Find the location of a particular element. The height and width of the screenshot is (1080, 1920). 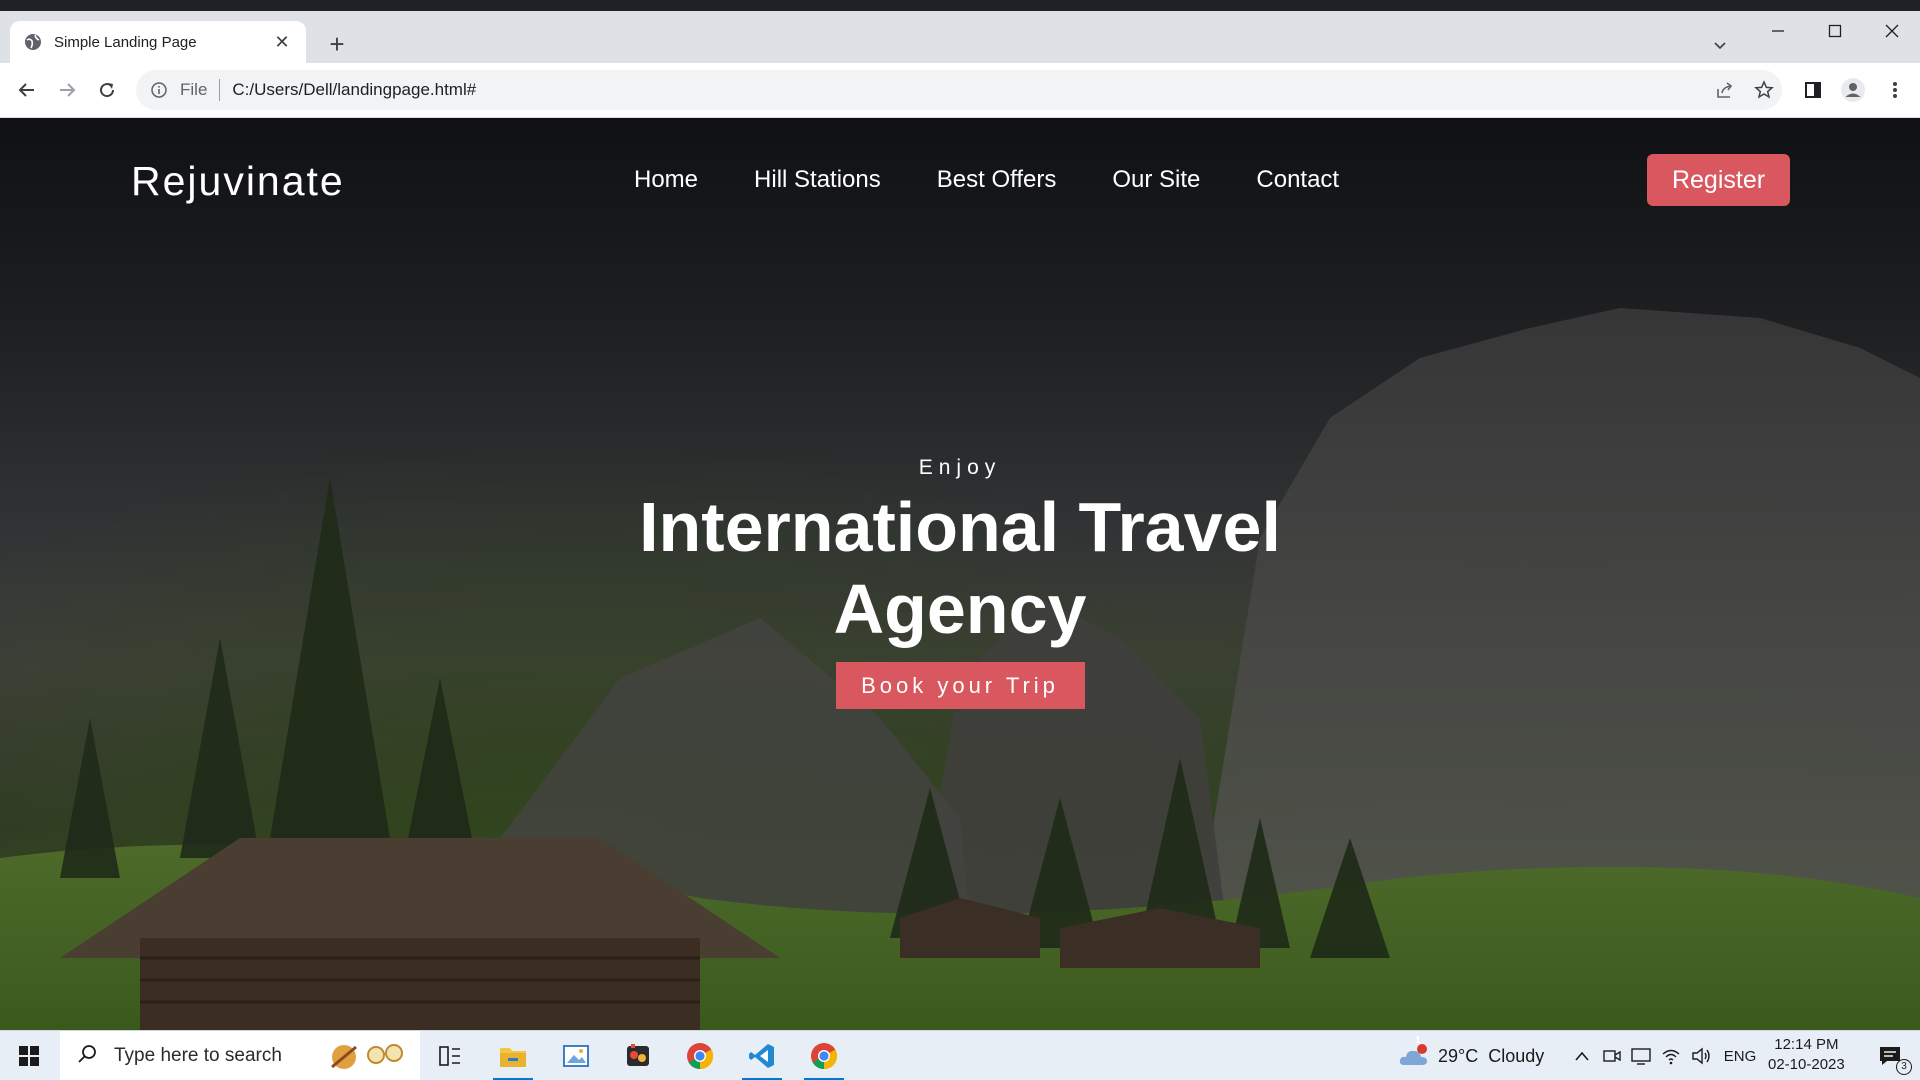

close-window-icon is located at coordinates (1891, 31).